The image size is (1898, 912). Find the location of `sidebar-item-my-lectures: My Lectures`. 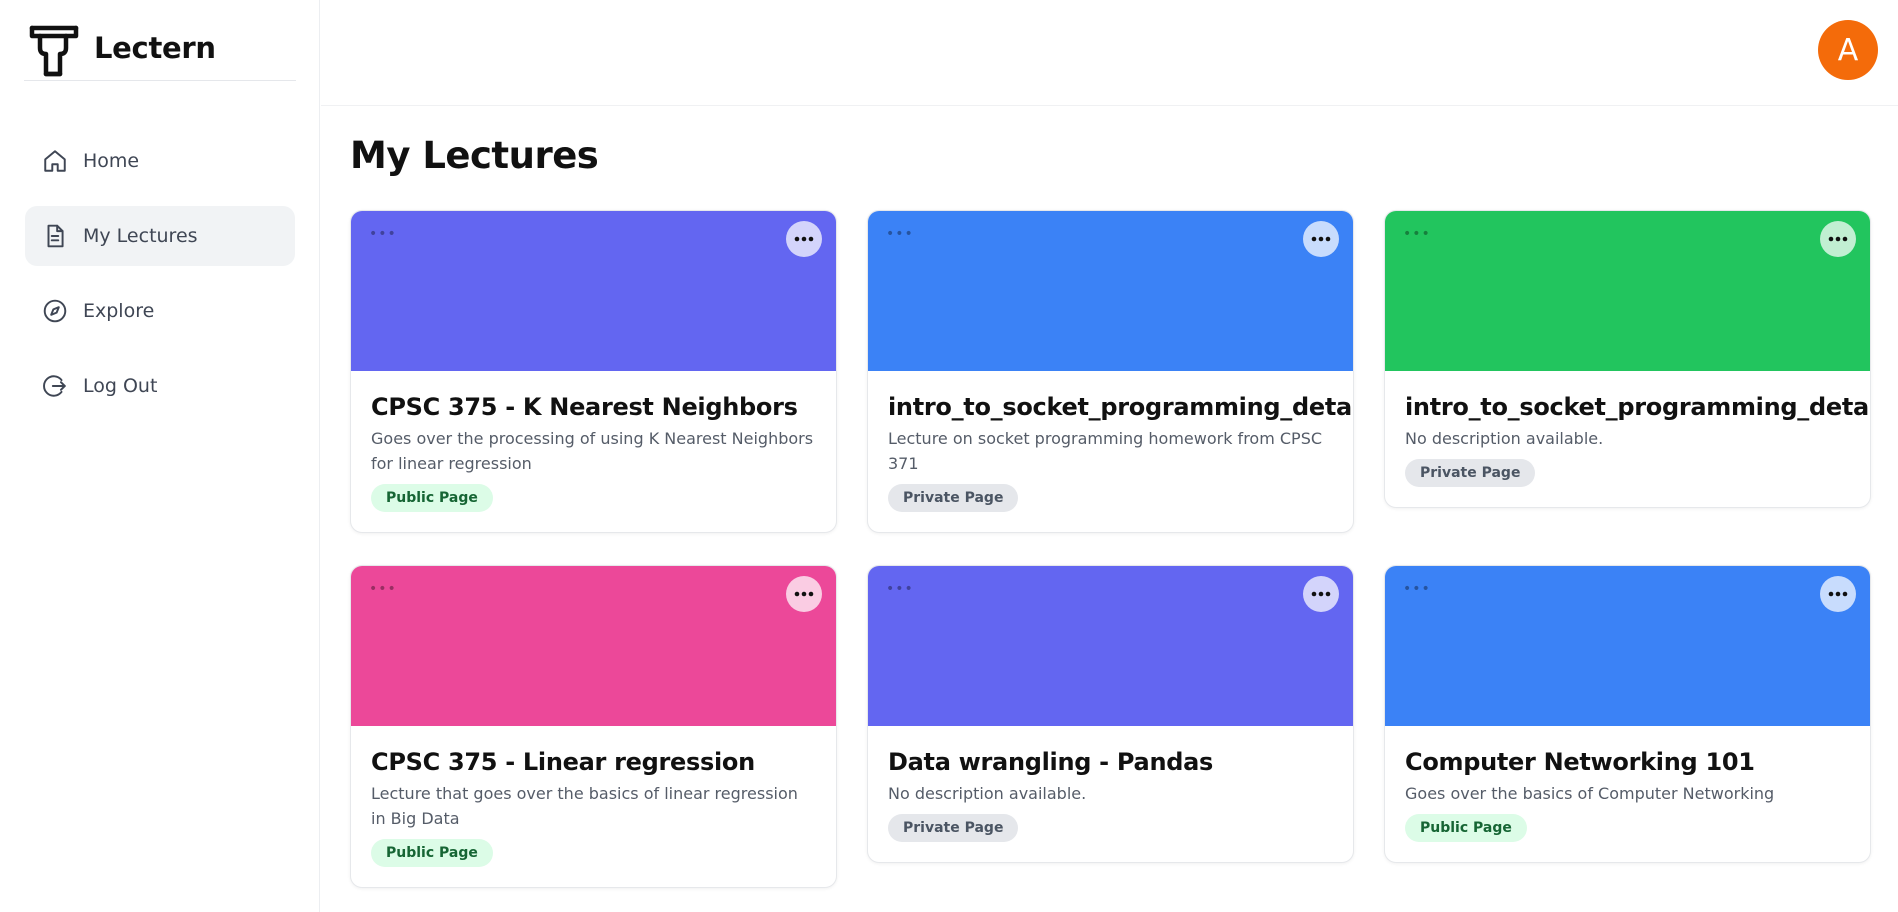

sidebar-item-my-lectures: My Lectures is located at coordinates (160, 236).